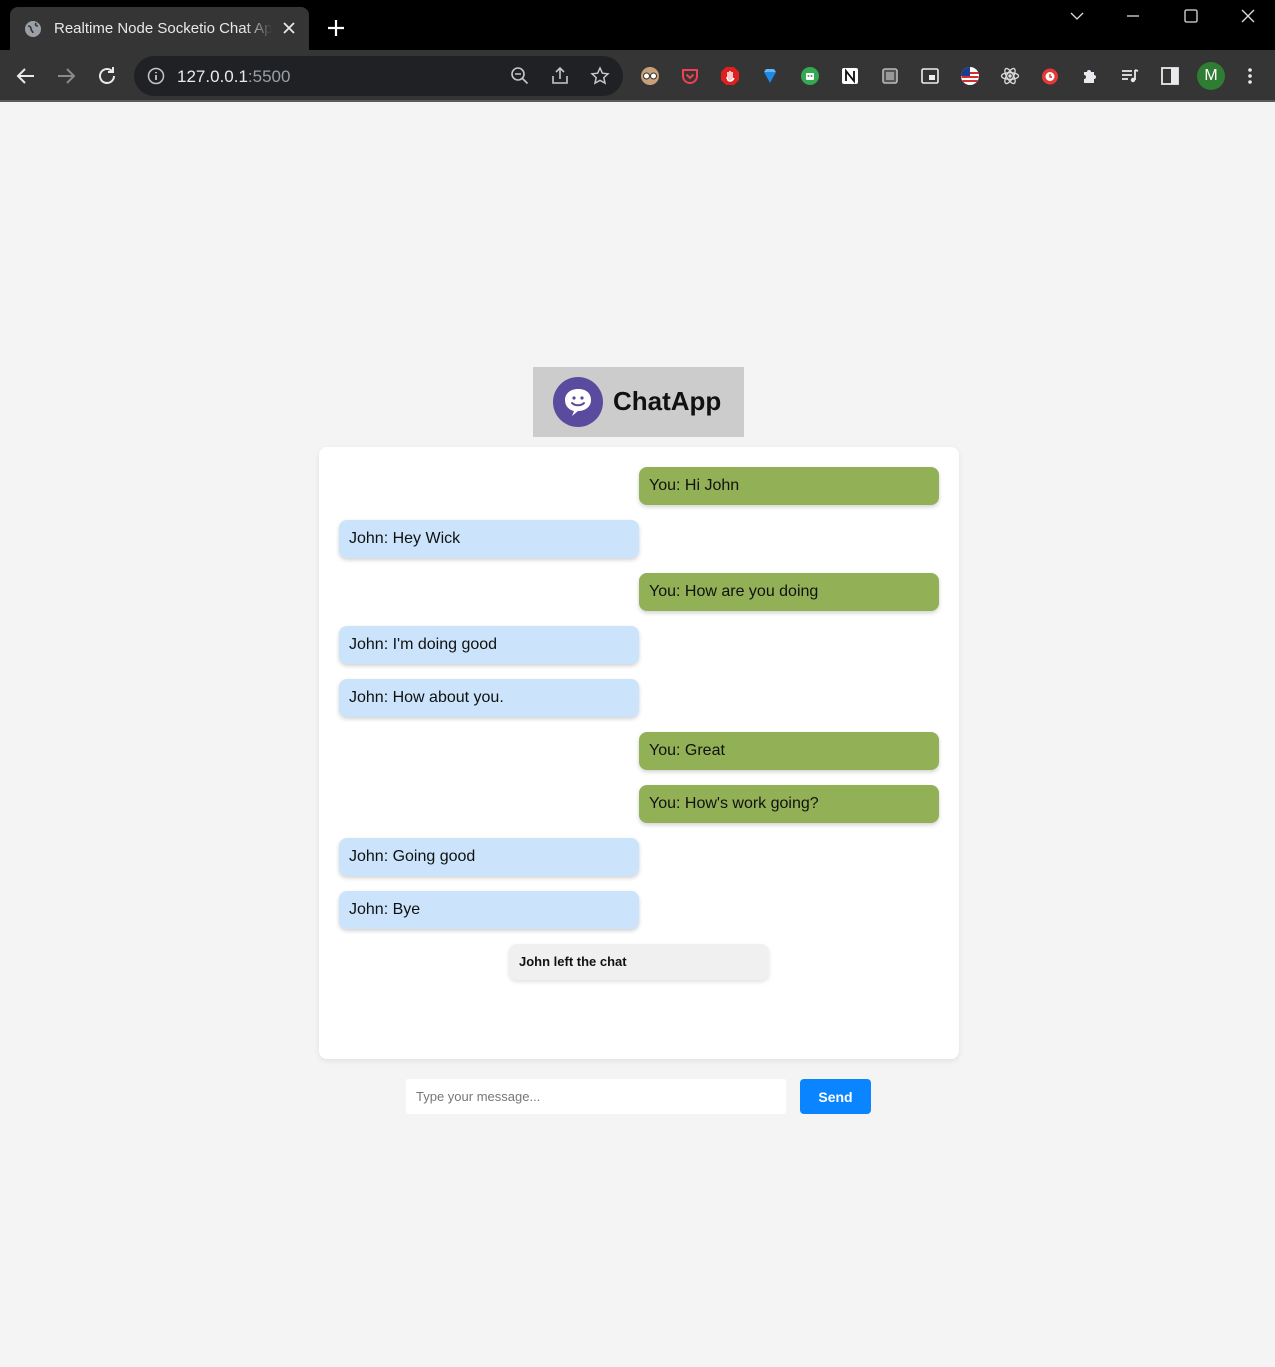  I want to click on message-outgoing: You: How are you doing, so click(789, 592).